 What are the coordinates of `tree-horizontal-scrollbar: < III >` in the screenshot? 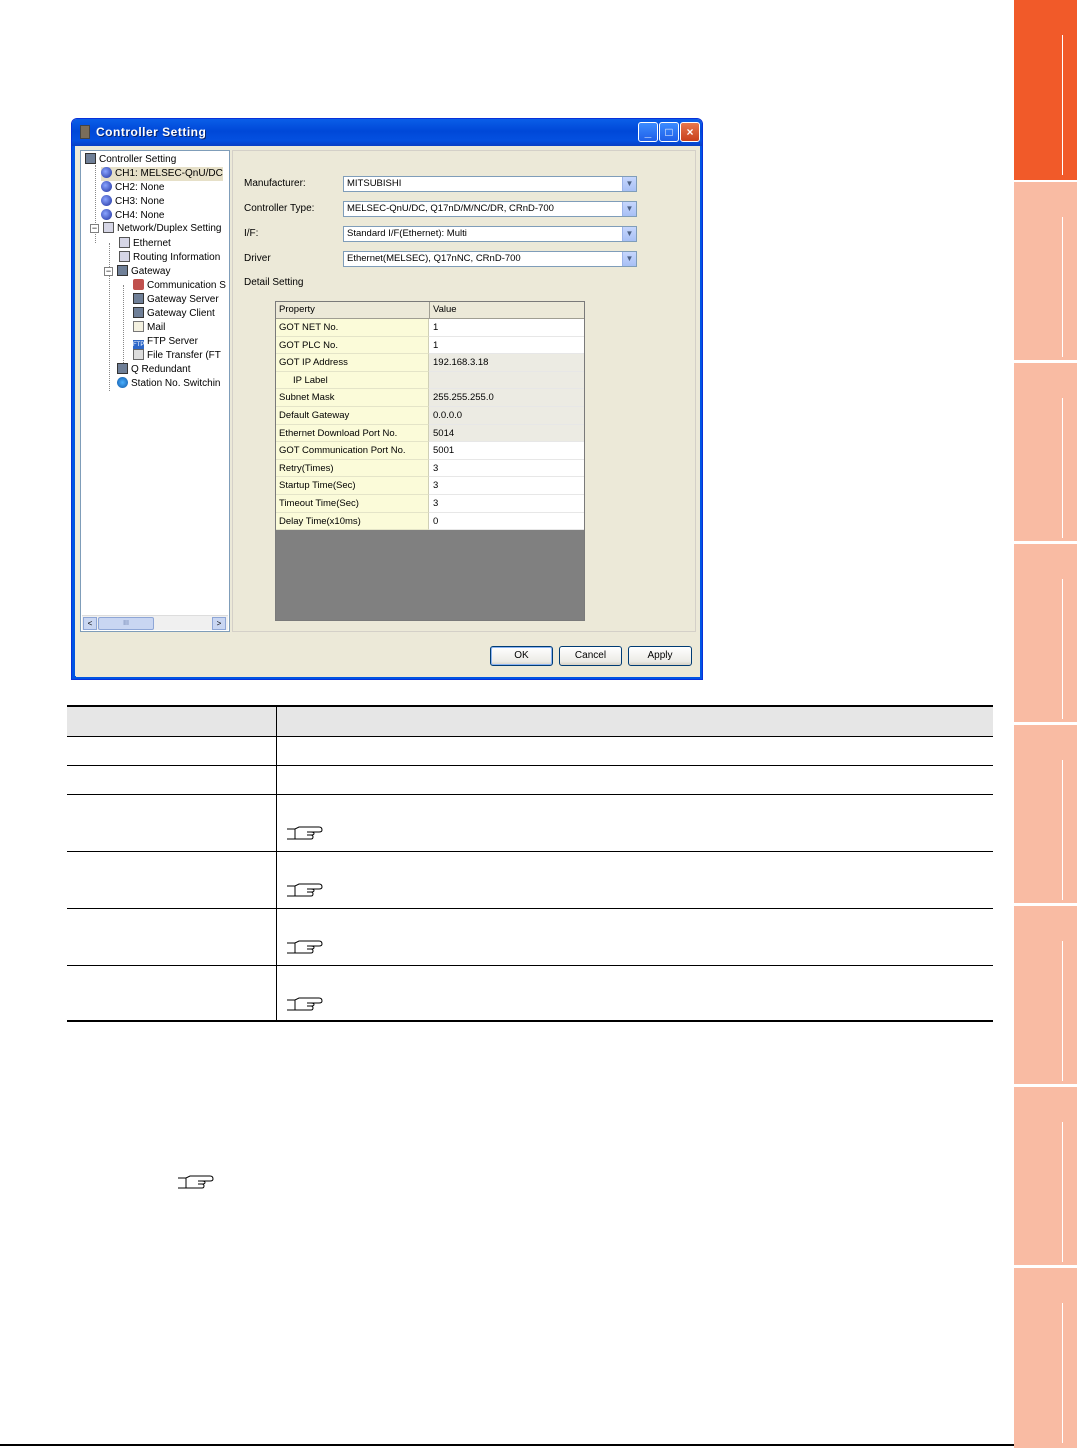 It's located at (155, 622).